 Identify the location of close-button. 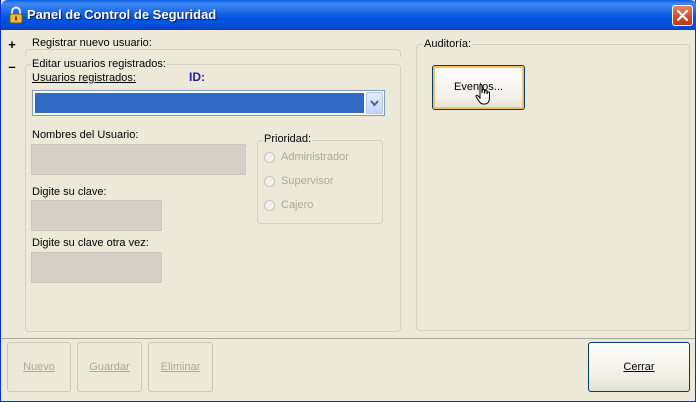
(682, 15).